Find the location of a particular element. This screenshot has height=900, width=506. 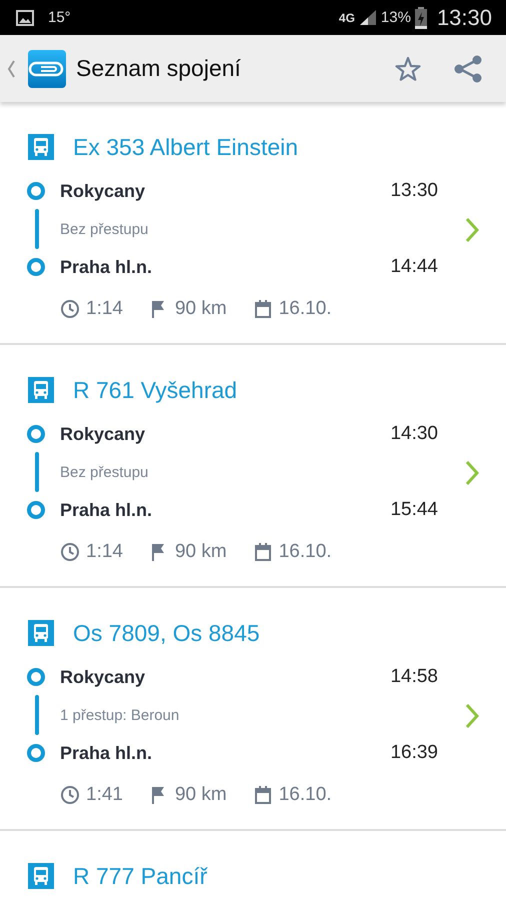

train-name: Os 7809, Os 8845 is located at coordinates (166, 633).